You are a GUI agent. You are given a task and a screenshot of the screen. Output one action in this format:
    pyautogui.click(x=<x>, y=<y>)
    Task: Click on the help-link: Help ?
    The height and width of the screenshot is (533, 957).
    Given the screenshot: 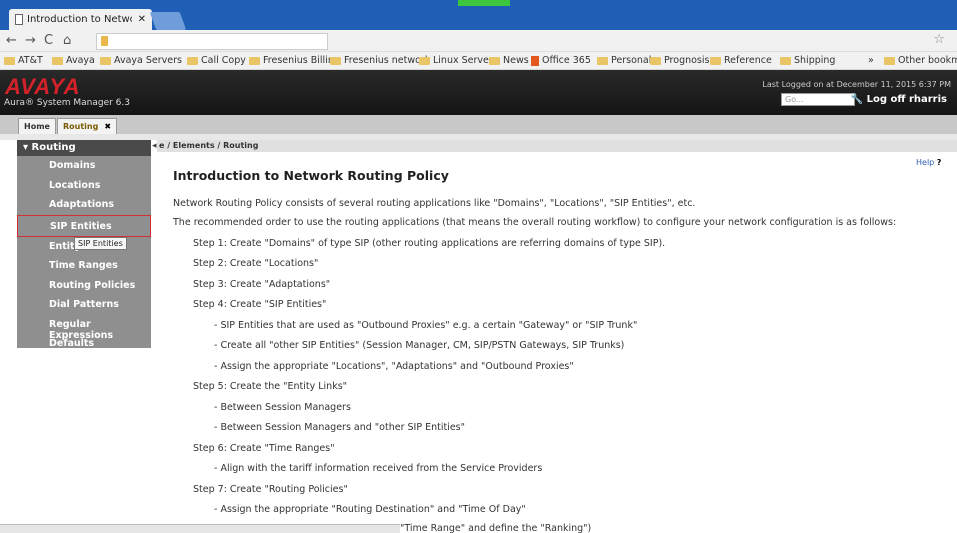 What is the action you would take?
    pyautogui.click(x=928, y=162)
    